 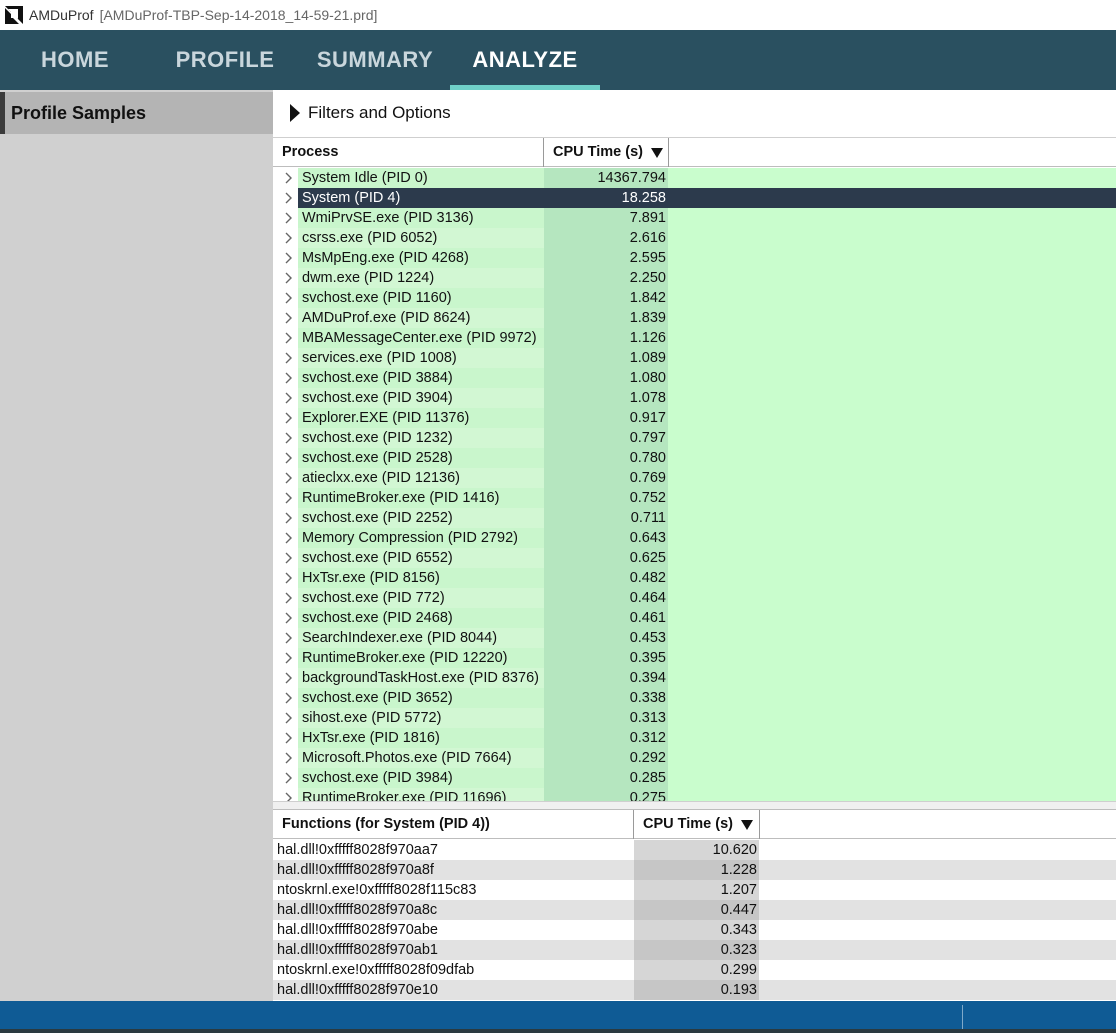 I want to click on function-name-cell: hal.dll!0xfffff8028f970a8c, so click(x=453, y=910).